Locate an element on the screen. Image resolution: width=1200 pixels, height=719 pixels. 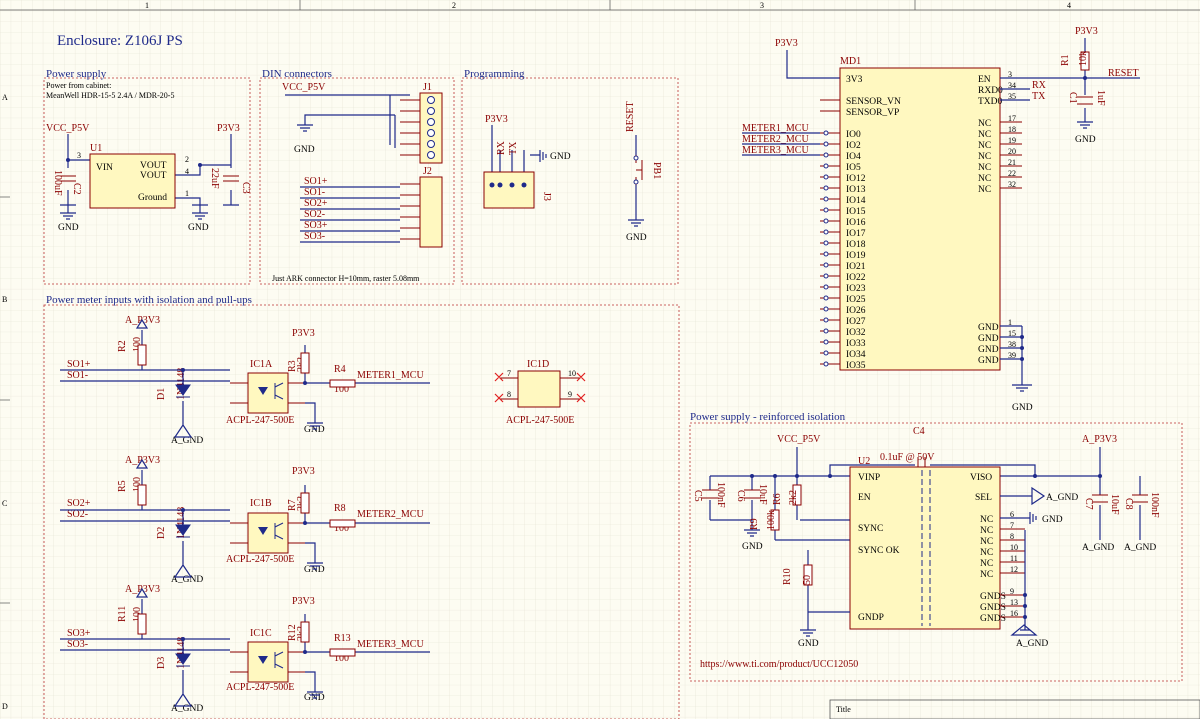
section-title: DIN connectors is located at coordinates (297, 74).